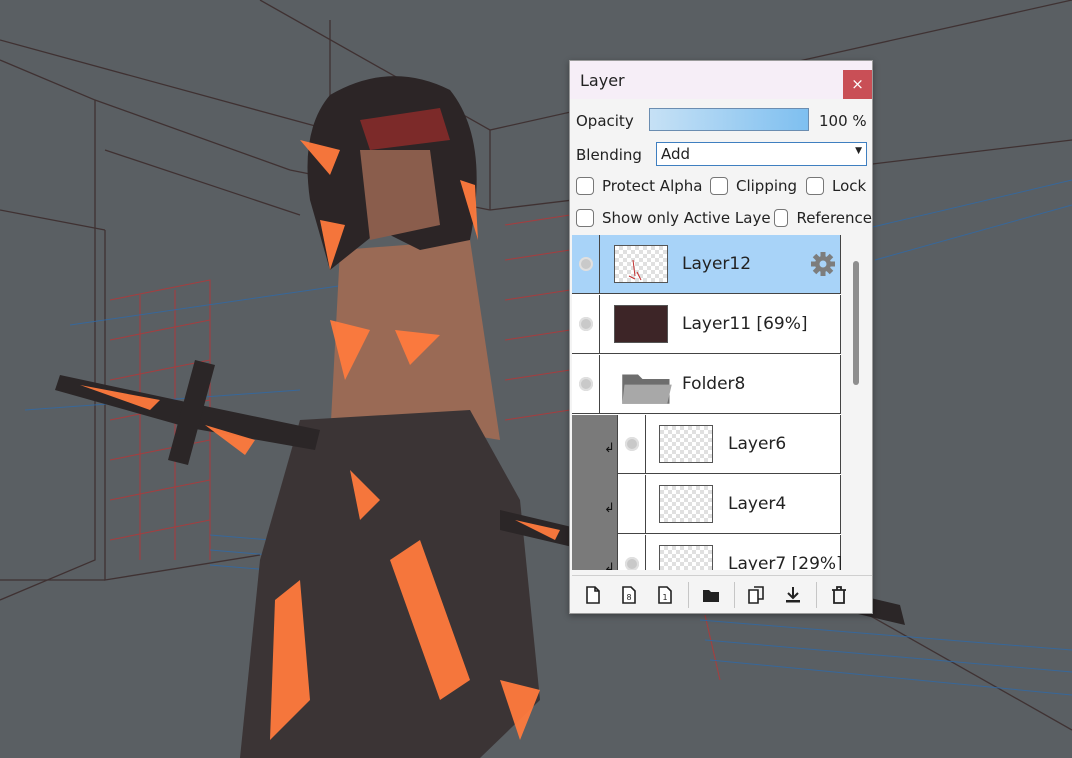  Describe the element at coordinates (761, 154) in the screenshot. I see `blending-select: Add ▼` at that location.